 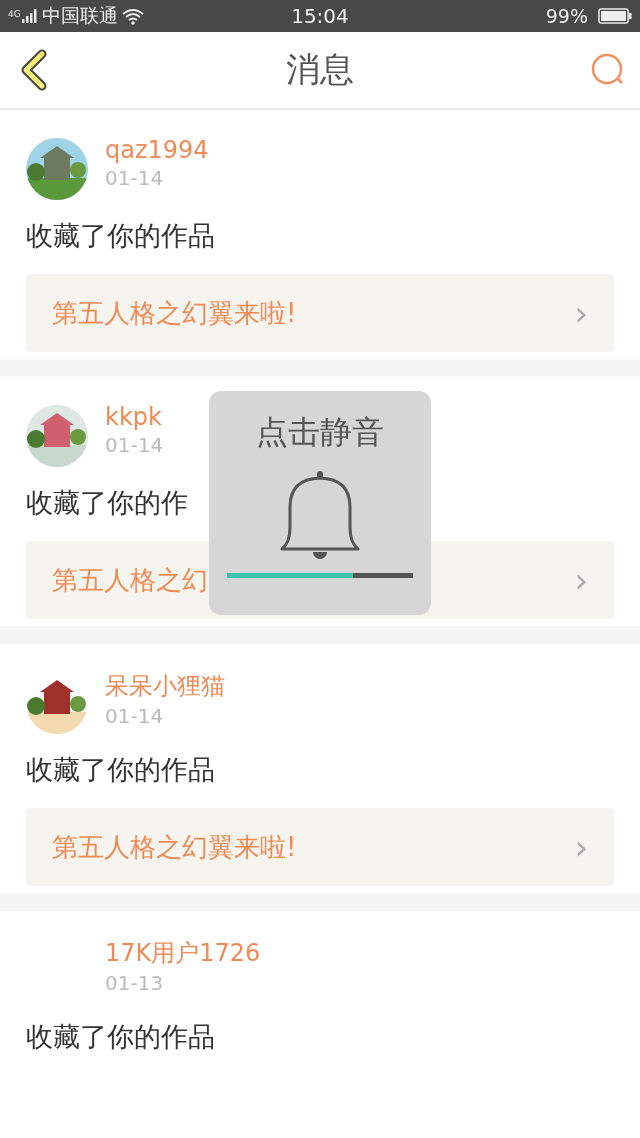 I want to click on carrier-name: 中国联通, so click(x=79, y=15).